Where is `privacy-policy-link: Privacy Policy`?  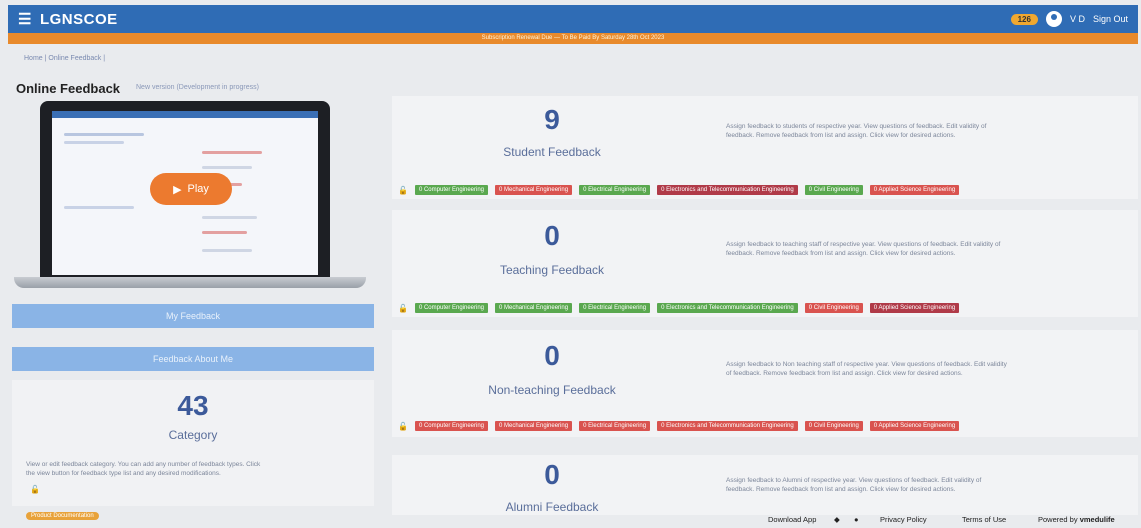 privacy-policy-link: Privacy Policy is located at coordinates (903, 519).